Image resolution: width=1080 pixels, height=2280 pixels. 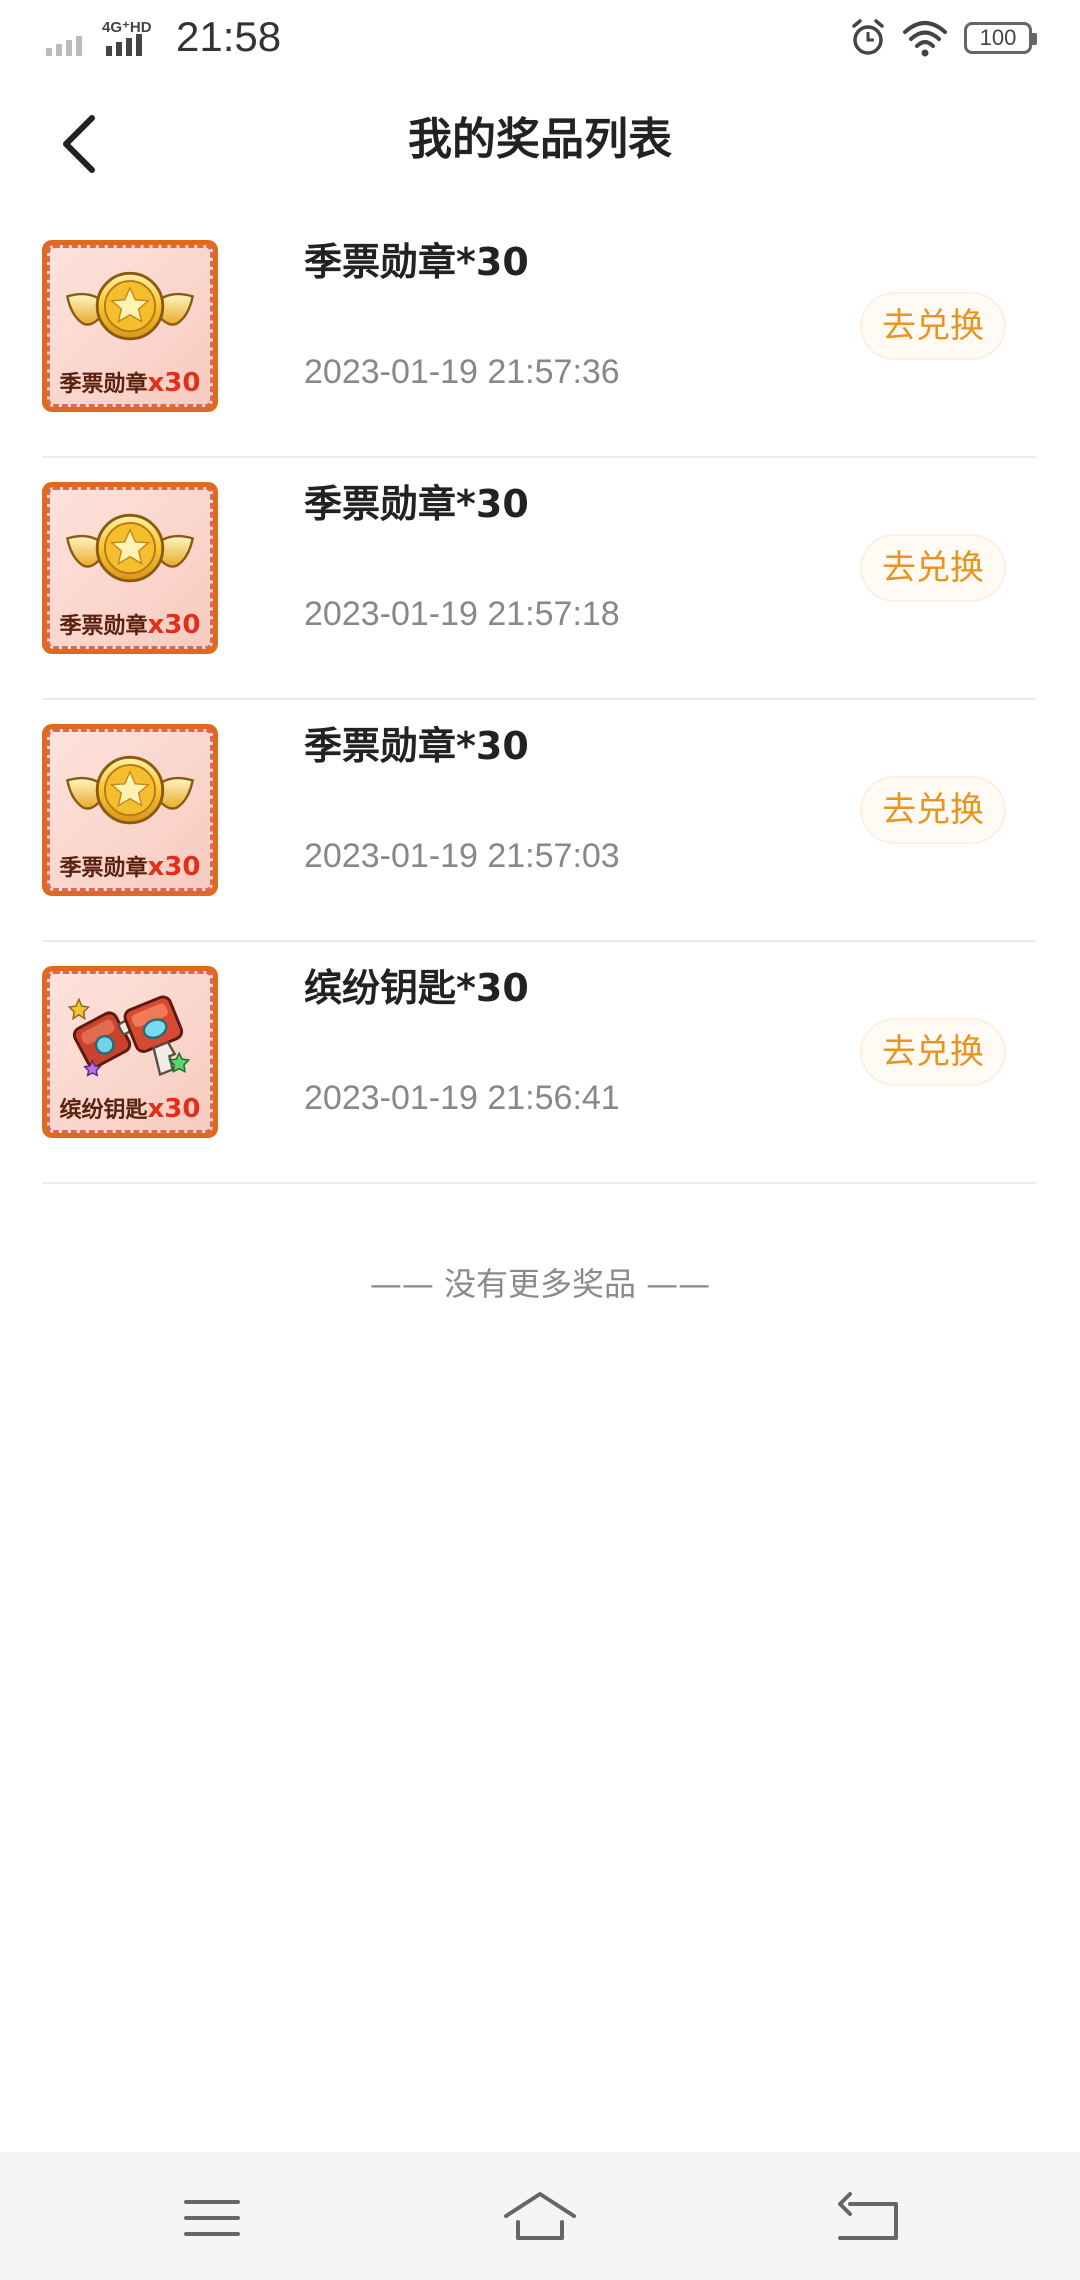 What do you see at coordinates (127, 27) in the screenshot?
I see `network-label: 4G⁺HD` at bounding box center [127, 27].